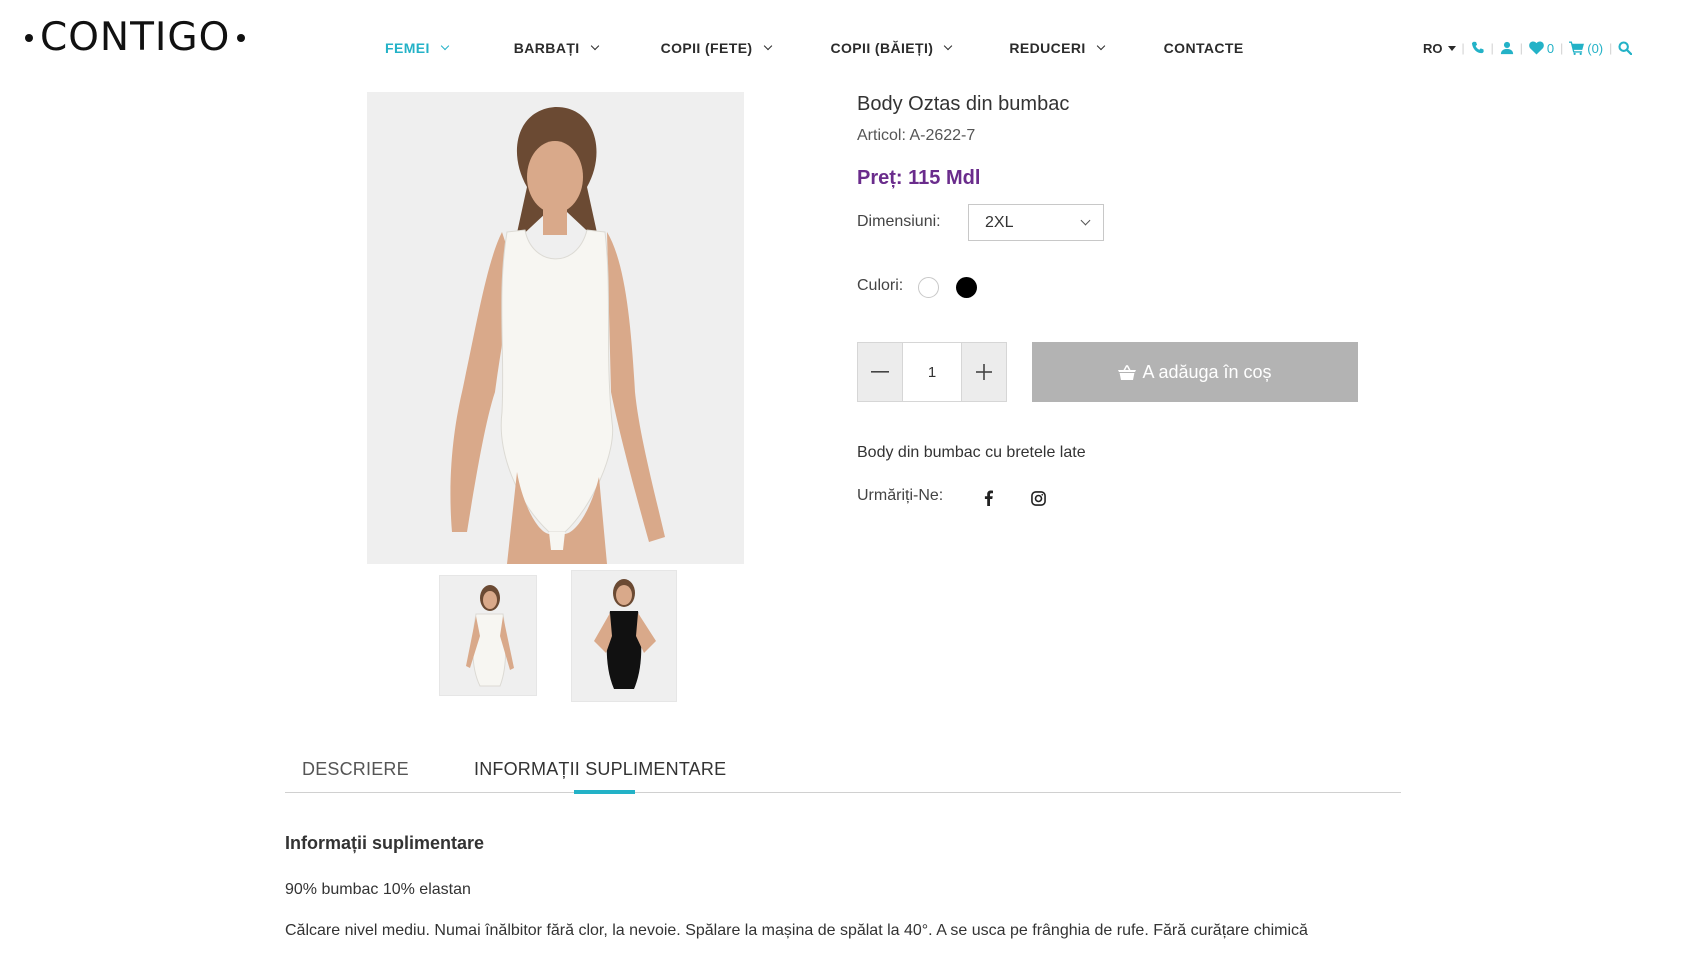  I want to click on cart-button: (0), so click(1586, 48).